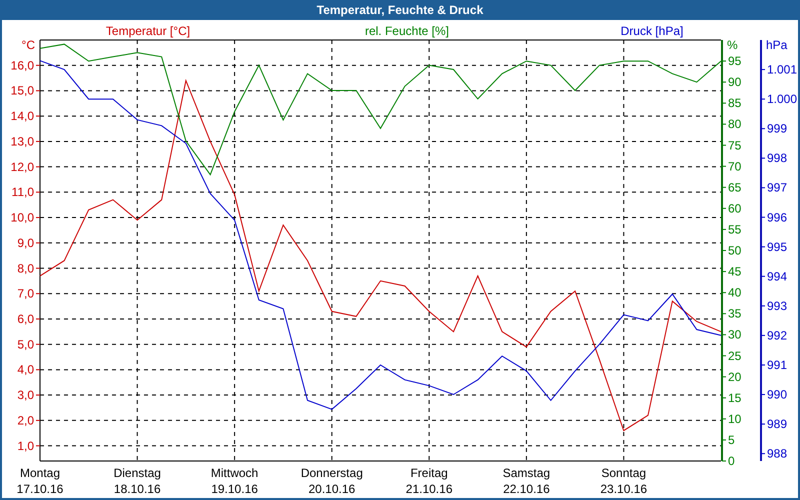 This screenshot has width=800, height=500. I want to click on axis-tick-label: 997, so click(777, 187).